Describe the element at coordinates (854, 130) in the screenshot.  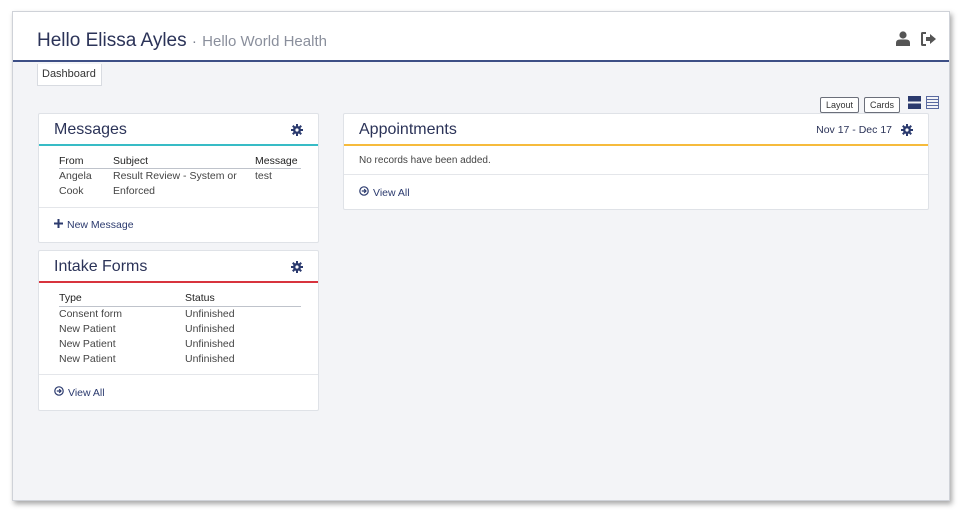
I see `appointments-date-range: Nov 17 - Dec 17` at that location.